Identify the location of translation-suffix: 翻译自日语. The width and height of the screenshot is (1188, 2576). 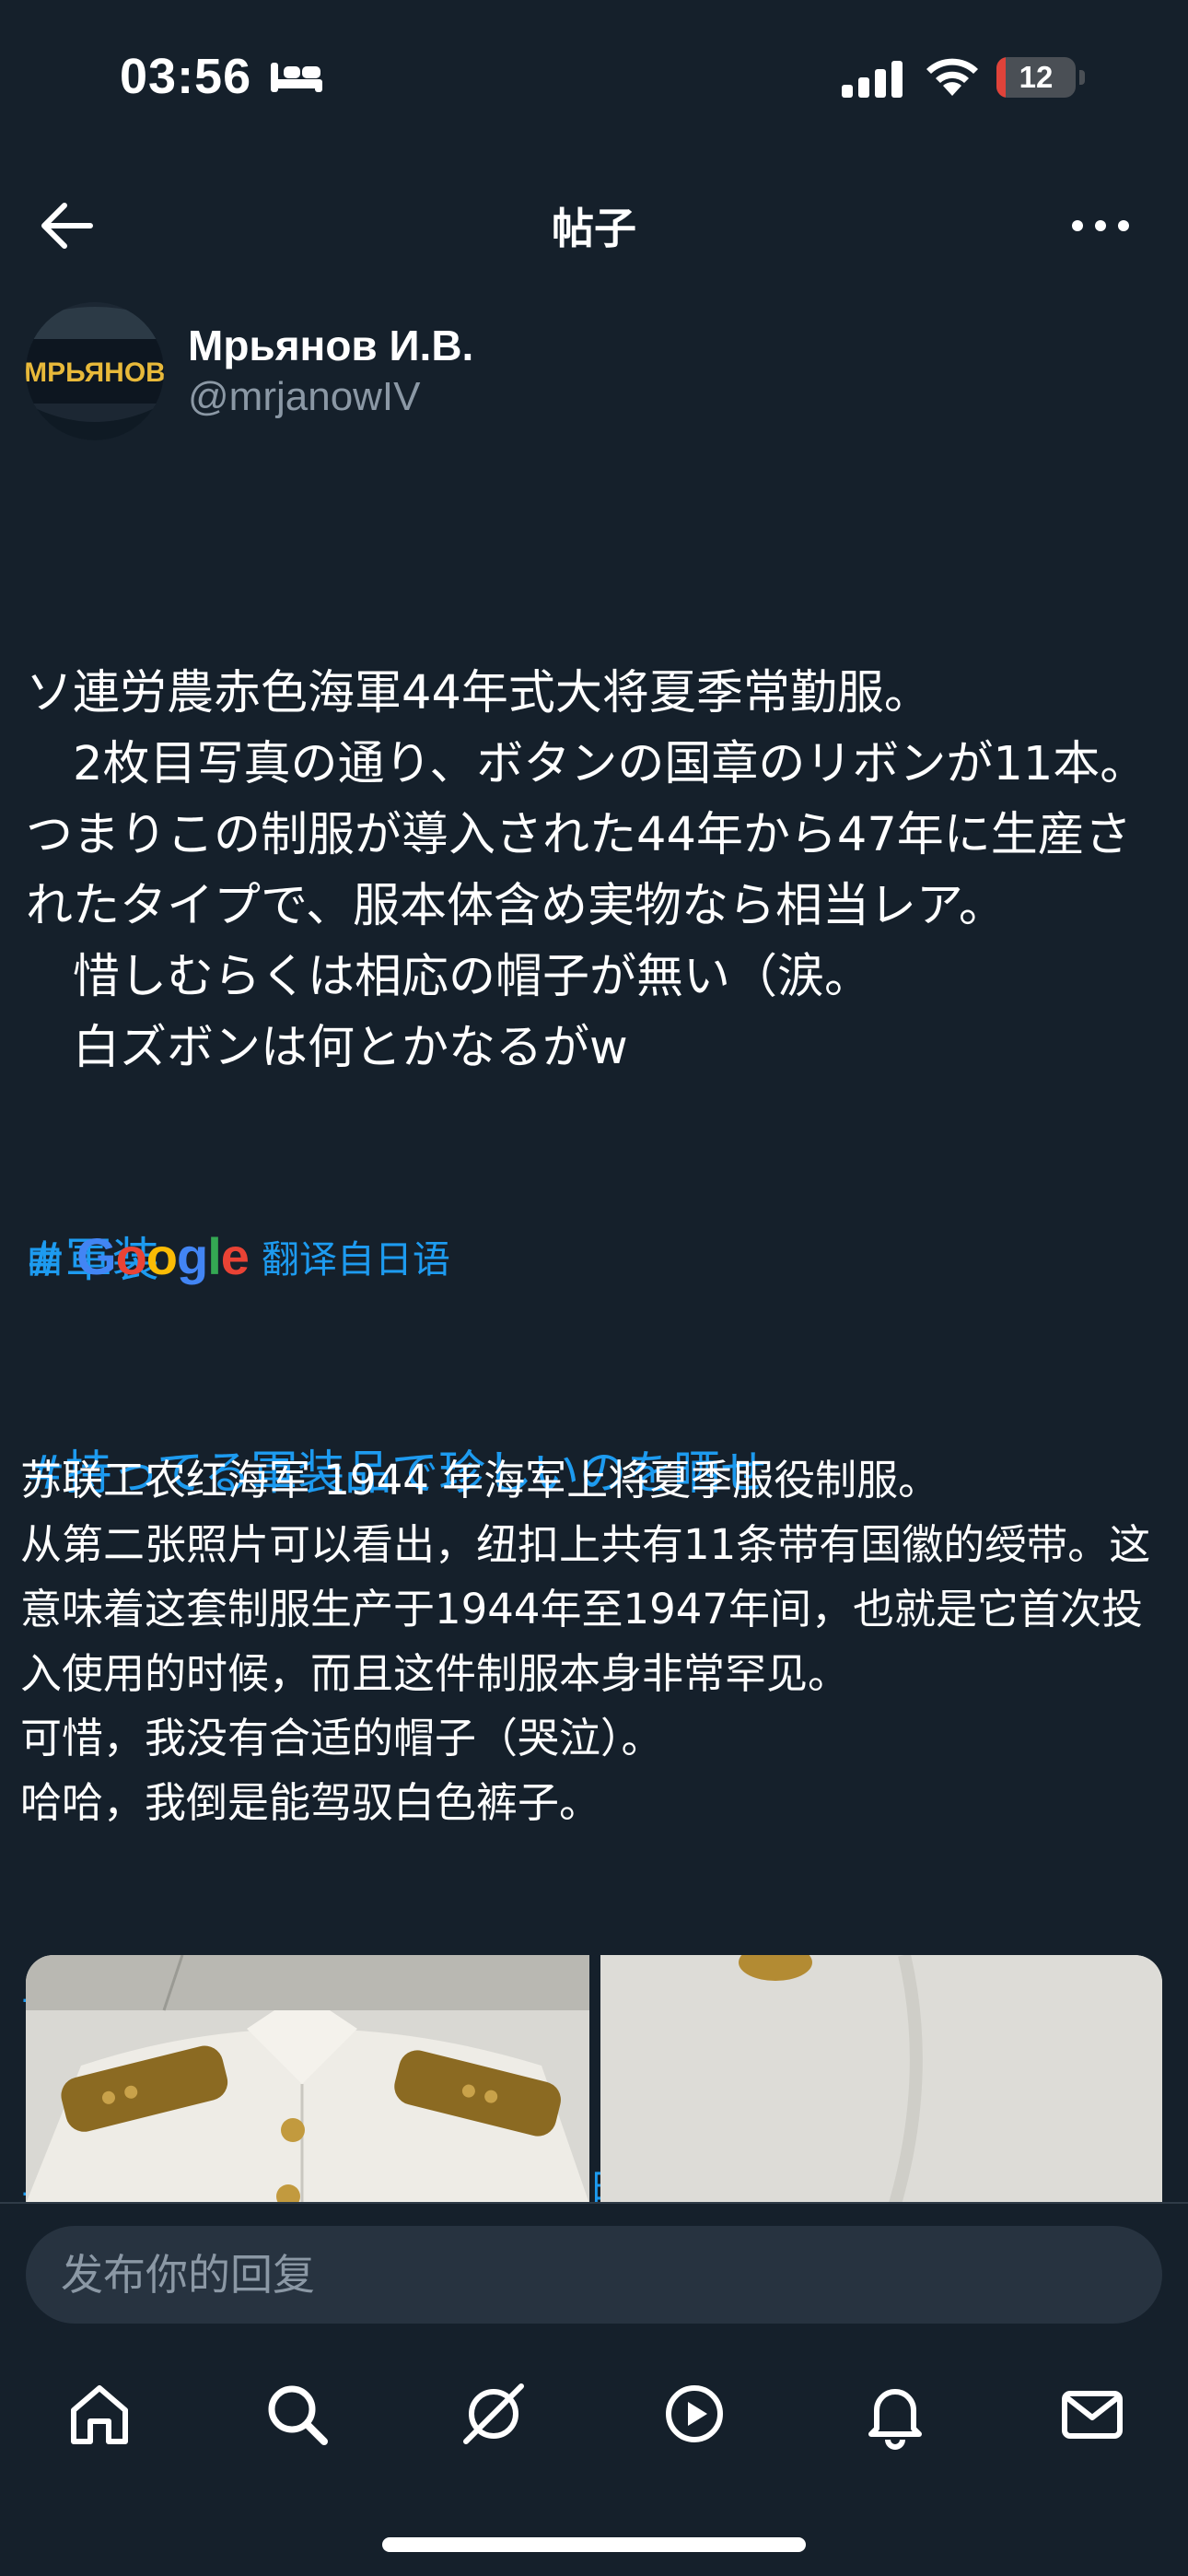
(355, 1259).